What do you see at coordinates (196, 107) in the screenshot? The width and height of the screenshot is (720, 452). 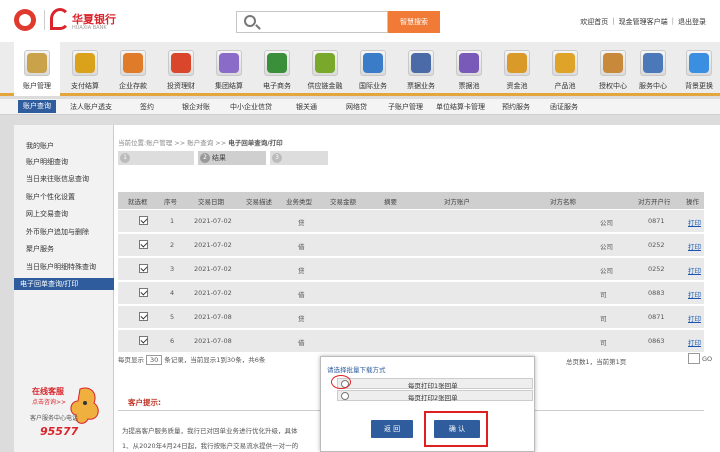 I see `subnav-item: 银企对账` at bounding box center [196, 107].